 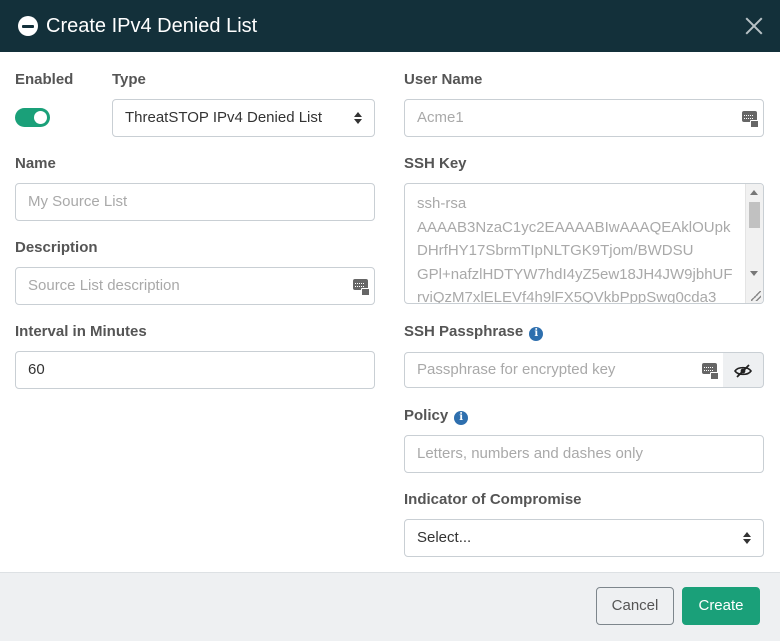 I want to click on ssh-passphrase-label: SSH Passphrase i, so click(x=474, y=332).